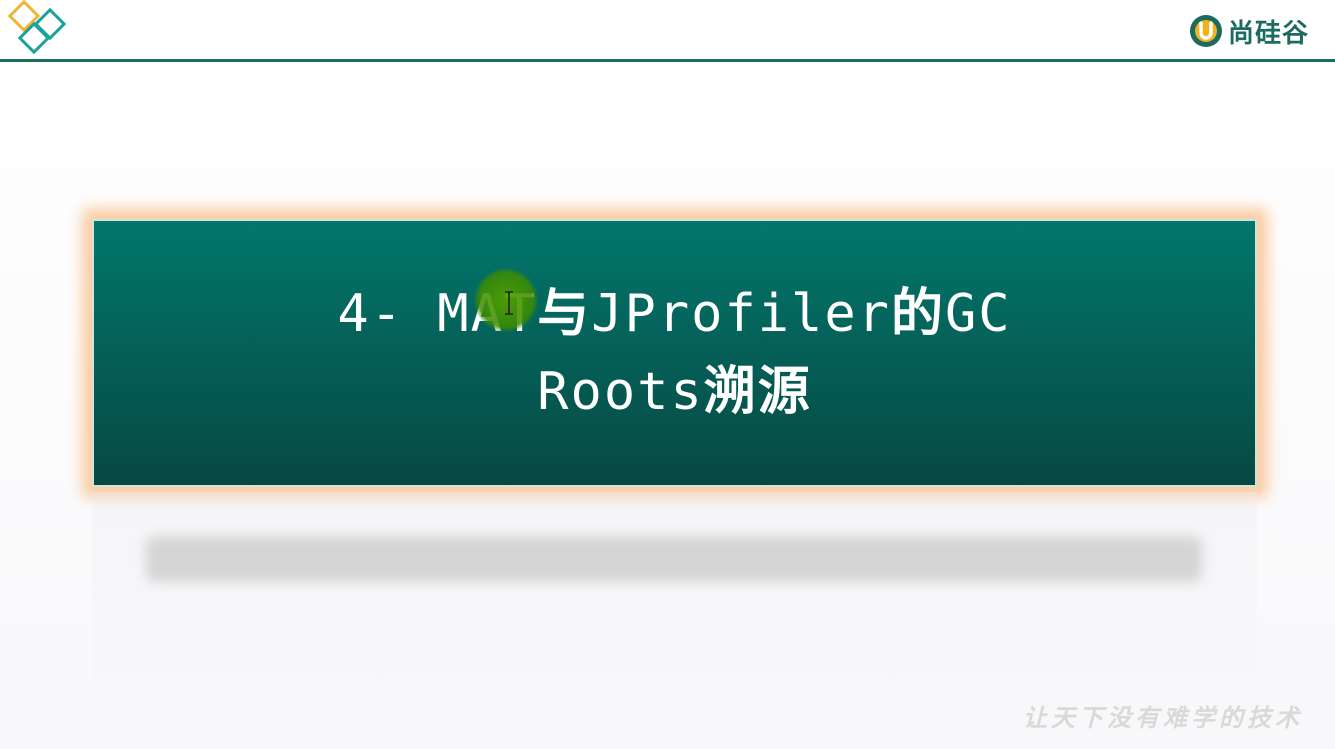  Describe the element at coordinates (757, 392) in the screenshot. I see `title-trace: 溯源` at that location.